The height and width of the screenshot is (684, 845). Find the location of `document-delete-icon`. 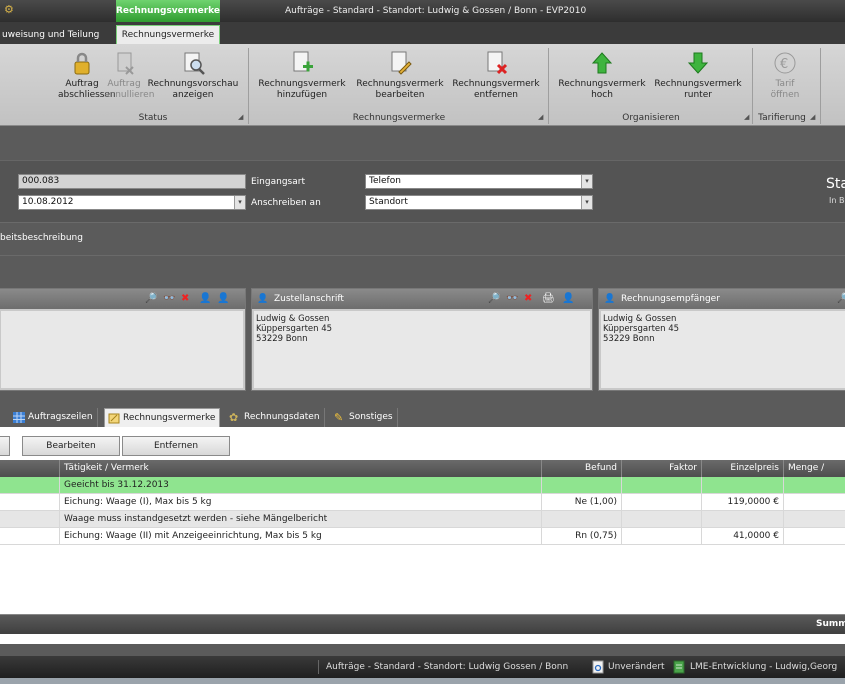

document-delete-icon is located at coordinates (496, 63).